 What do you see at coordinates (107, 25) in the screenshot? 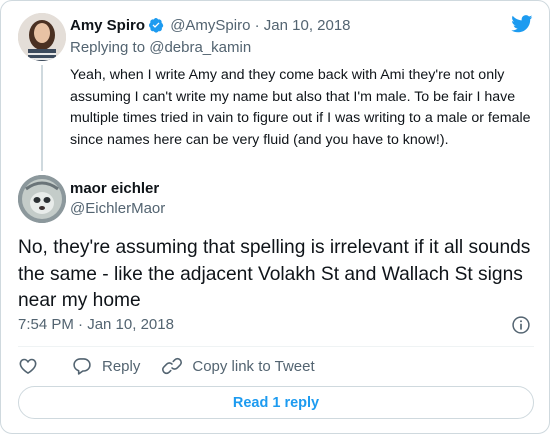
I see `parent-display-name: Amy Spiro` at bounding box center [107, 25].